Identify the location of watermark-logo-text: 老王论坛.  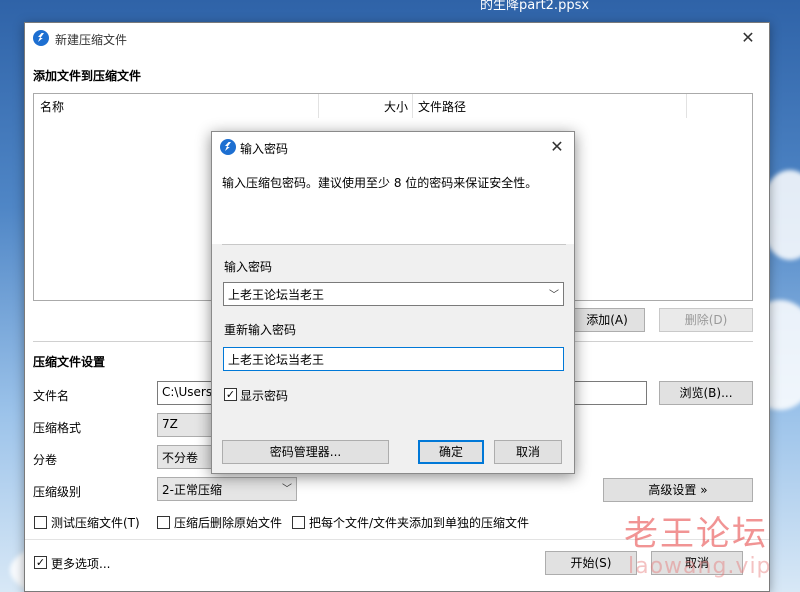
(696, 534).